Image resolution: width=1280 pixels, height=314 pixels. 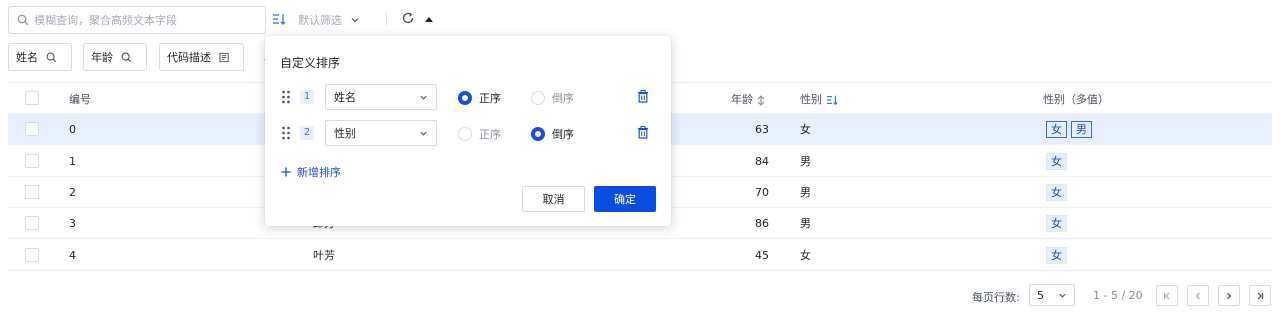 I want to click on sort-field-value: 性别, so click(x=345, y=133).